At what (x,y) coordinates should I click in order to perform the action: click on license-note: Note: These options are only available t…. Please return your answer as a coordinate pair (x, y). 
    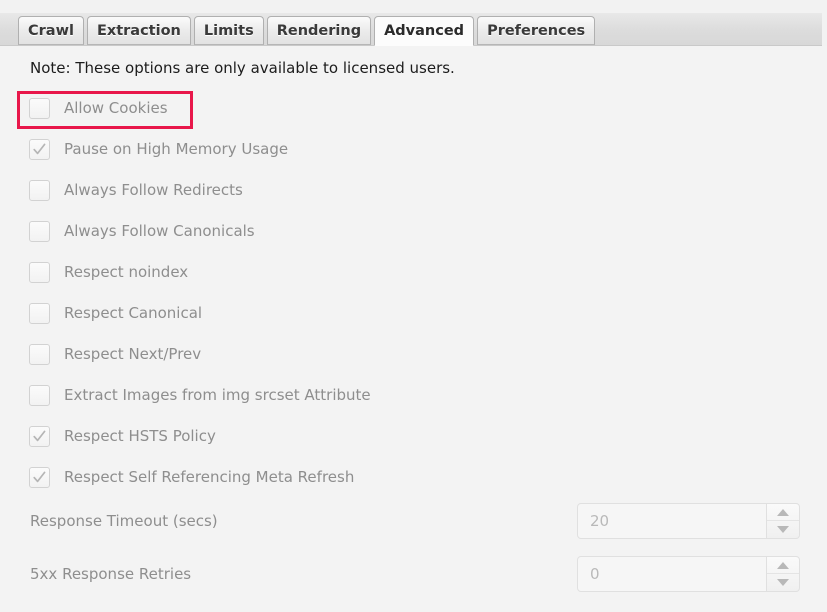
    Looking at the image, I should click on (242, 68).